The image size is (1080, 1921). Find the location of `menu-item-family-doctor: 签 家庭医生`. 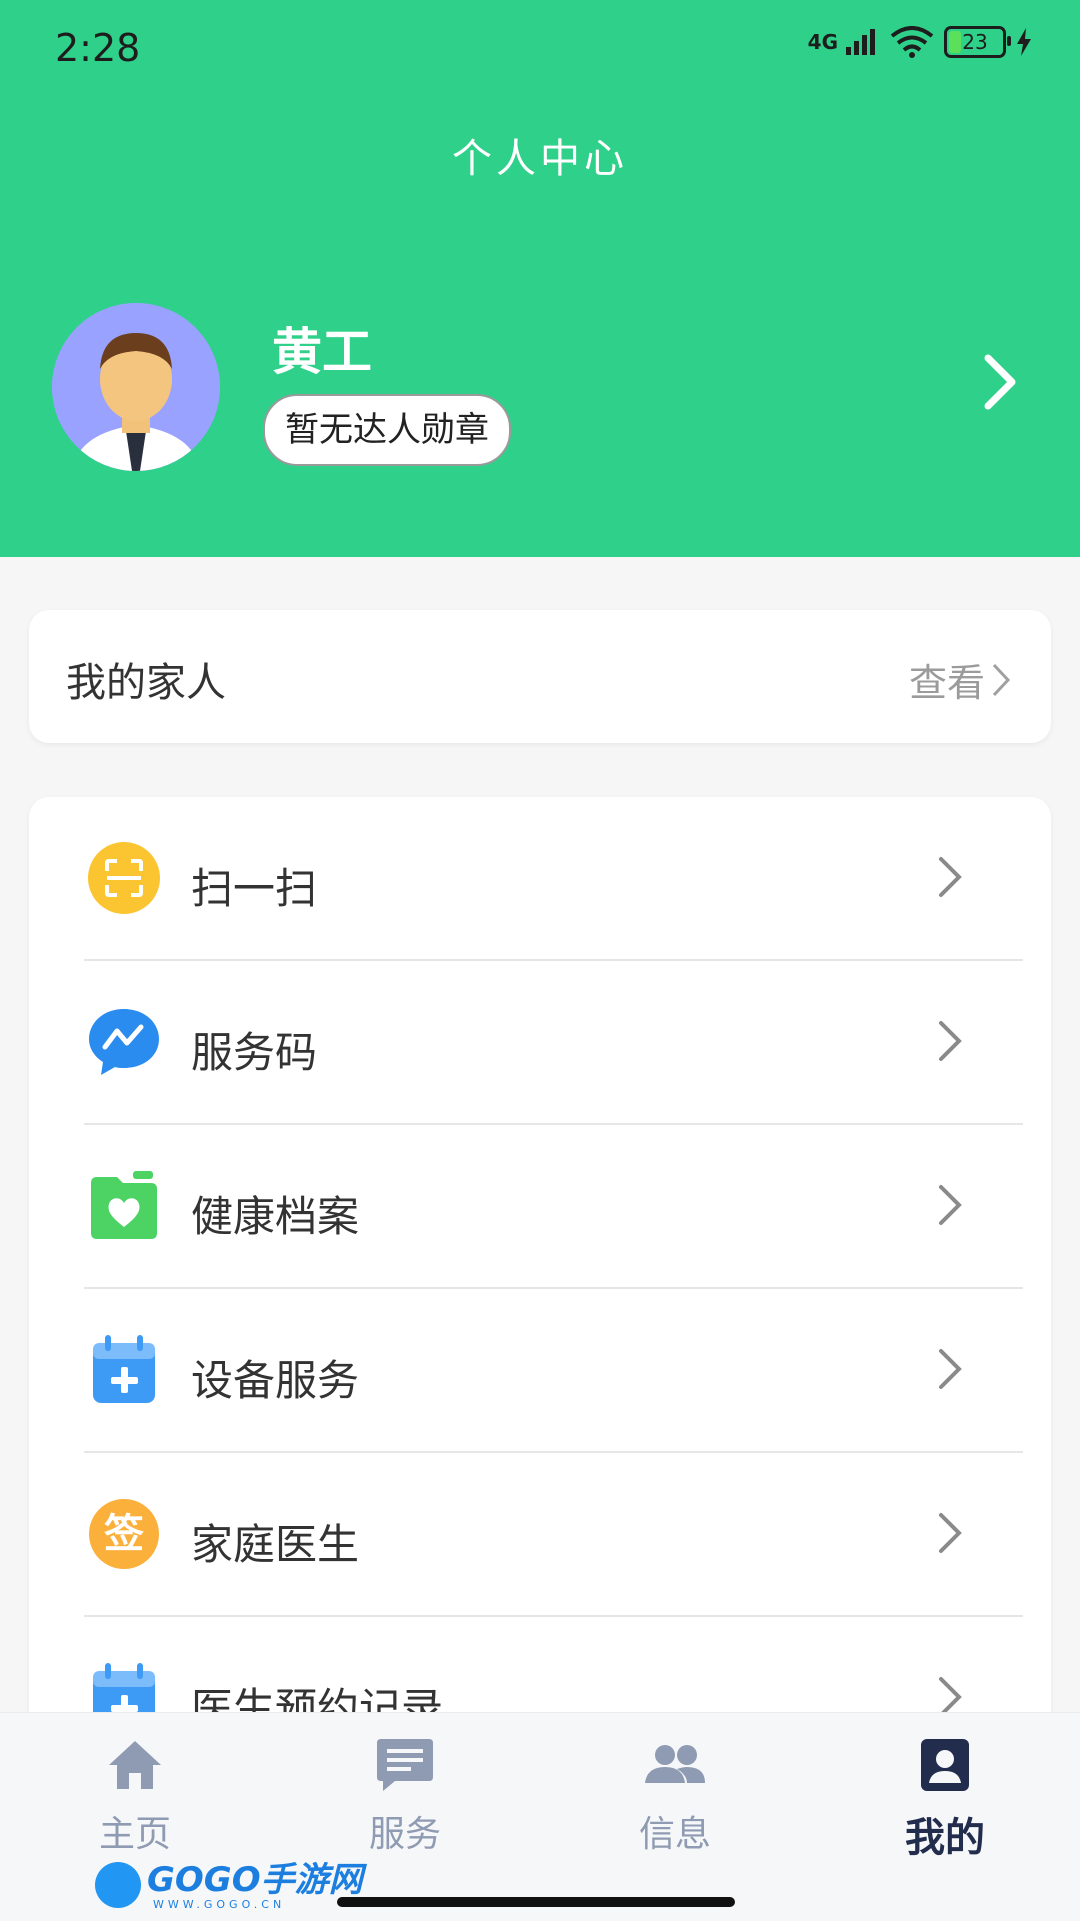

menu-item-family-doctor: 签 家庭医生 is located at coordinates (540, 1535).